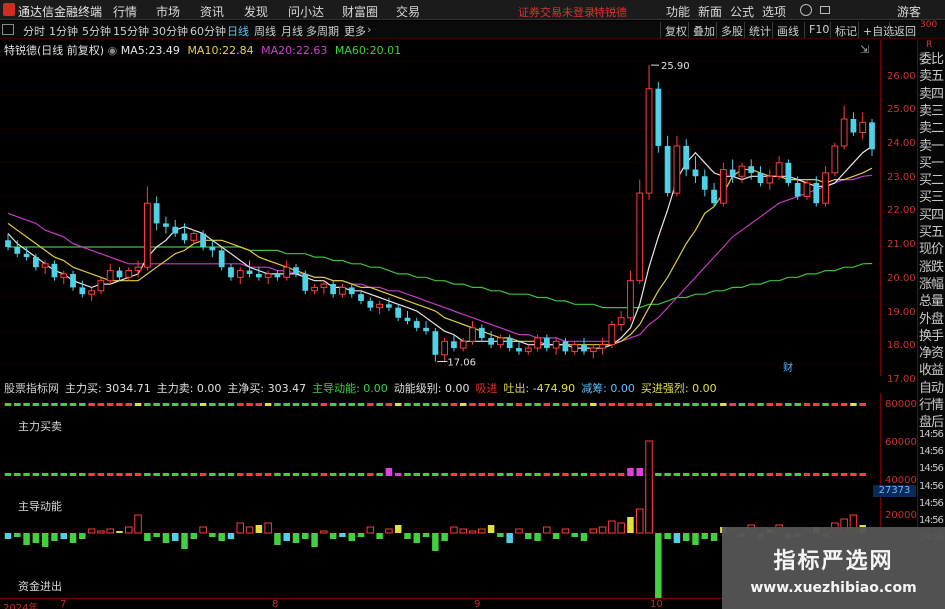 The height and width of the screenshot is (609, 945). What do you see at coordinates (168, 11) in the screenshot?
I see `menu-item-market: 市场` at bounding box center [168, 11].